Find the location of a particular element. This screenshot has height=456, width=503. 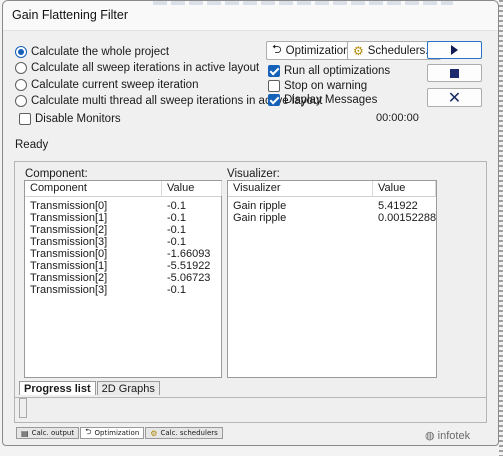

background-window-strip is located at coordinates (303, 3).